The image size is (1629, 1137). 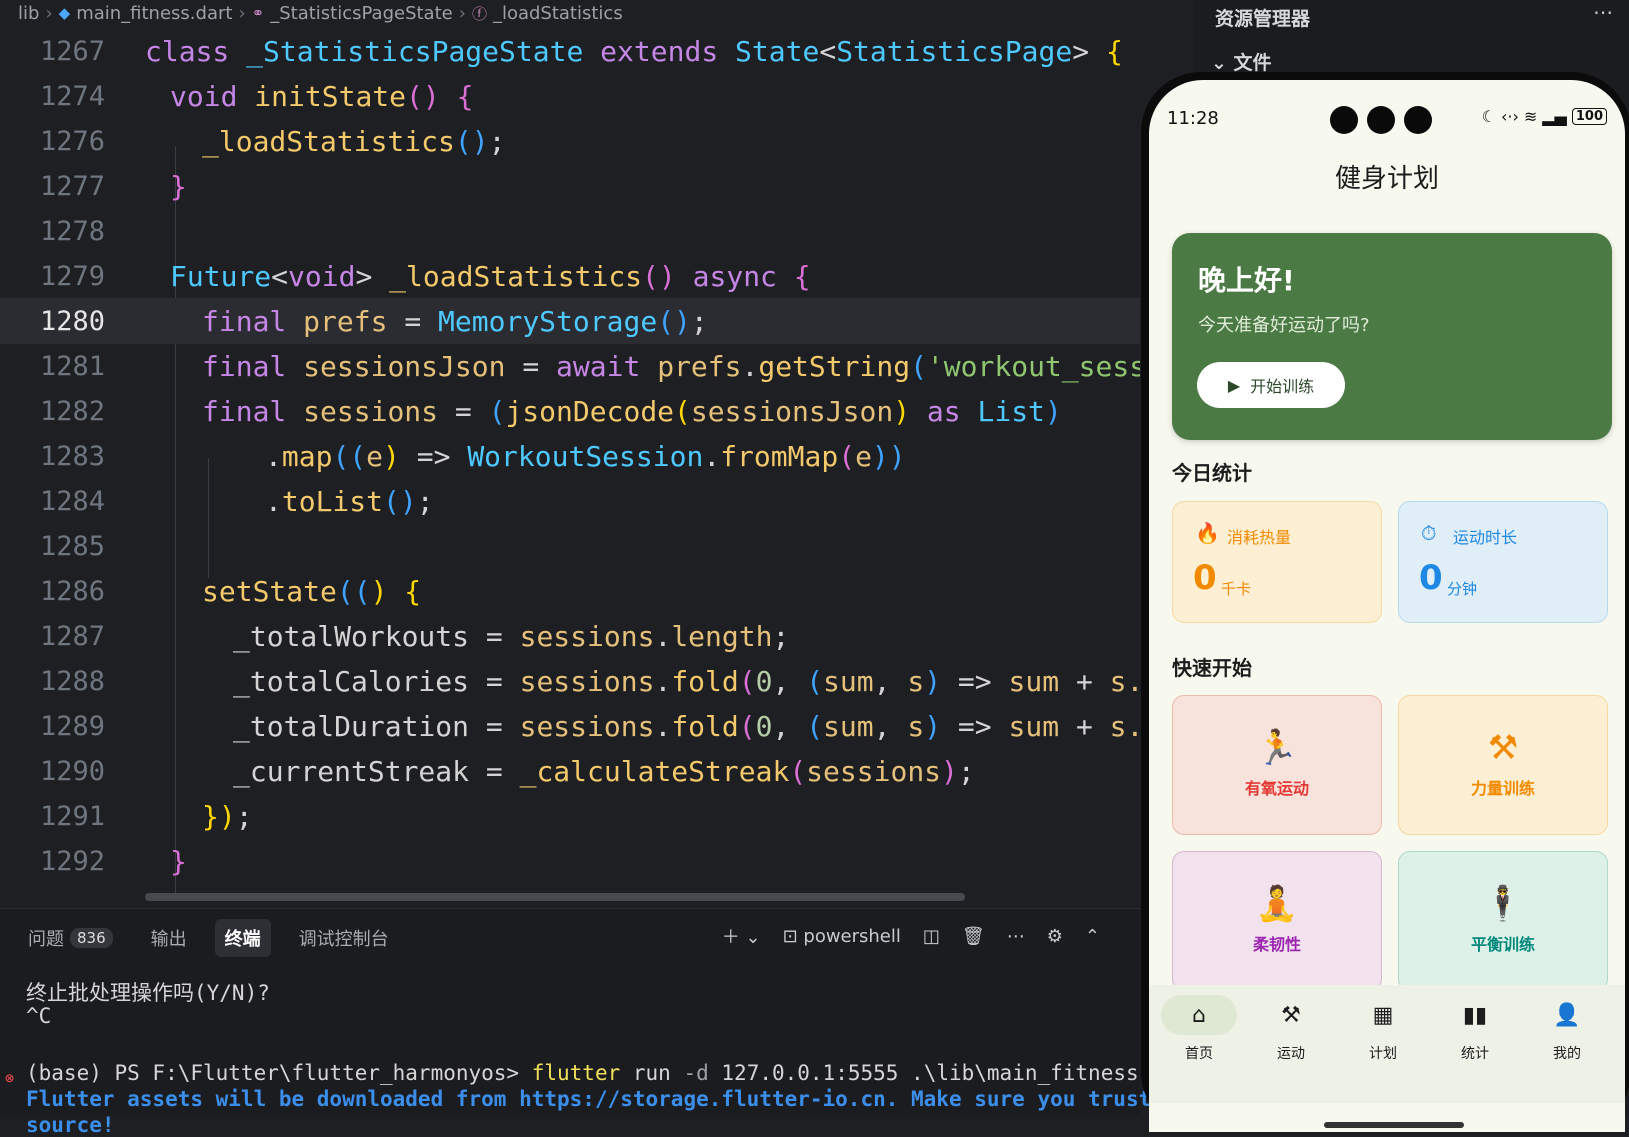 I want to click on nav-statistics: ▮▮ 统计, so click(x=1475, y=1029).